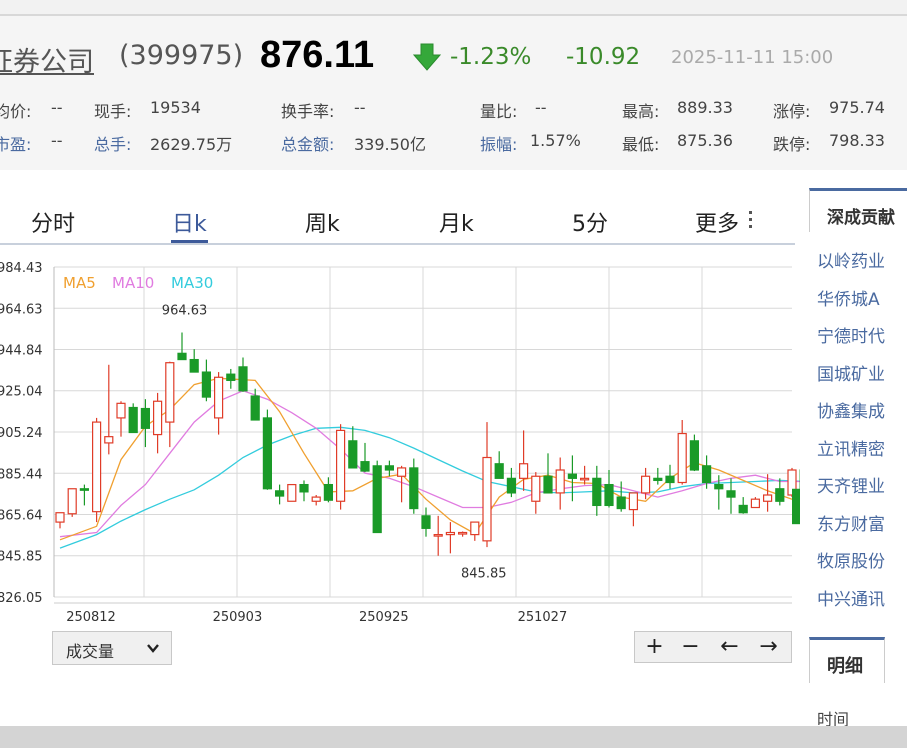 The image size is (907, 748). I want to click on ma-legend: MA5 MA10 MA30, so click(138, 283).